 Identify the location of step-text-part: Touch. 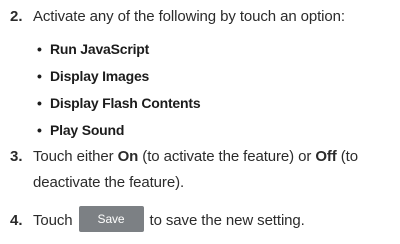
(53, 220).